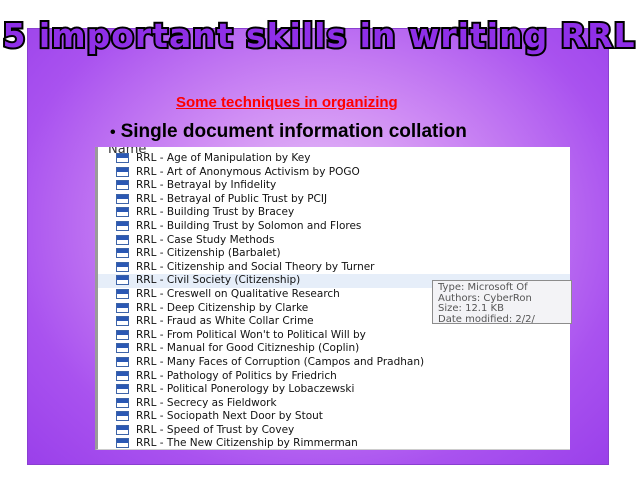 The width and height of the screenshot is (638, 493). Describe the element at coordinates (293, 131) in the screenshot. I see `bullet-text: Single document information collation` at that location.